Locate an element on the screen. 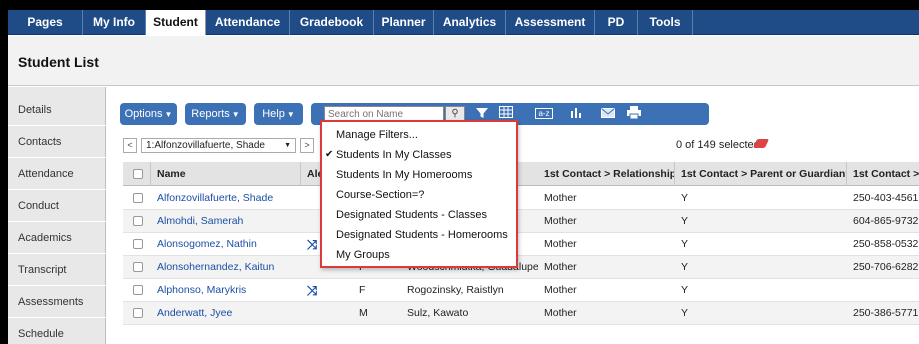 This screenshot has height=344, width=919. checkmark-icon: ✔ is located at coordinates (329, 154).